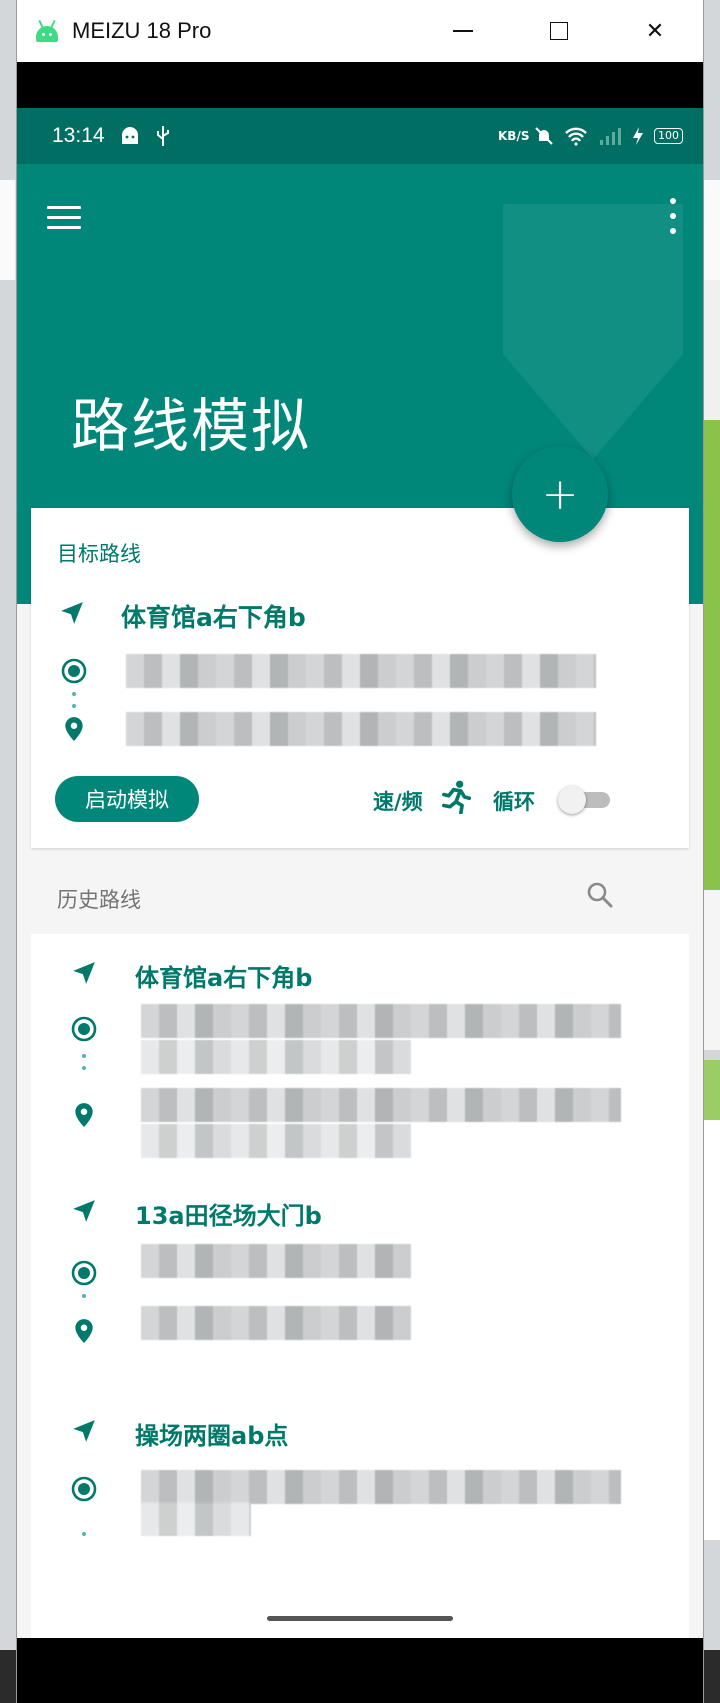 The height and width of the screenshot is (1703, 720). Describe the element at coordinates (8, 230) in the screenshot. I see `desktop-background-left` at that location.